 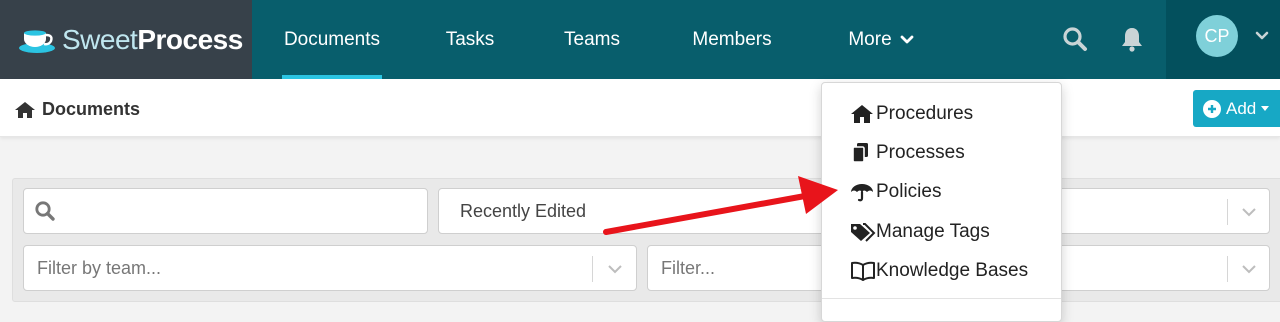 I want to click on menu-item-policies: Policies, so click(x=895, y=192).